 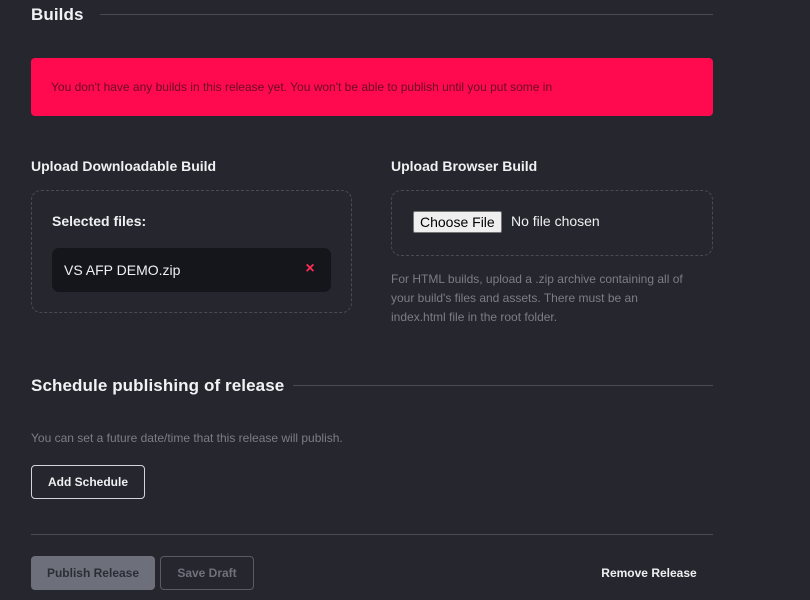 I want to click on selected-files-label: Selected files:, so click(x=99, y=221).